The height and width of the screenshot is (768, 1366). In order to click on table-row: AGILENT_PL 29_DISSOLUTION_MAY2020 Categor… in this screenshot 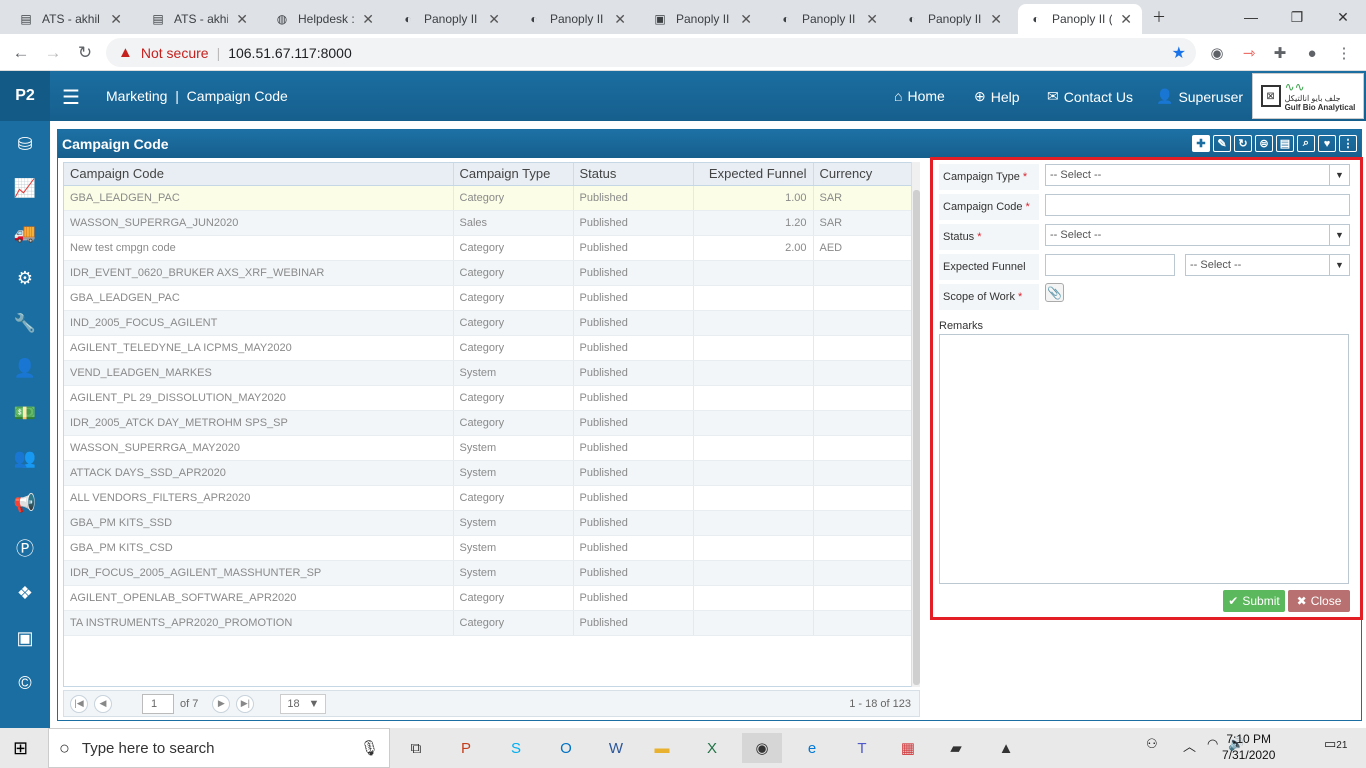, I will do `click(488, 398)`.